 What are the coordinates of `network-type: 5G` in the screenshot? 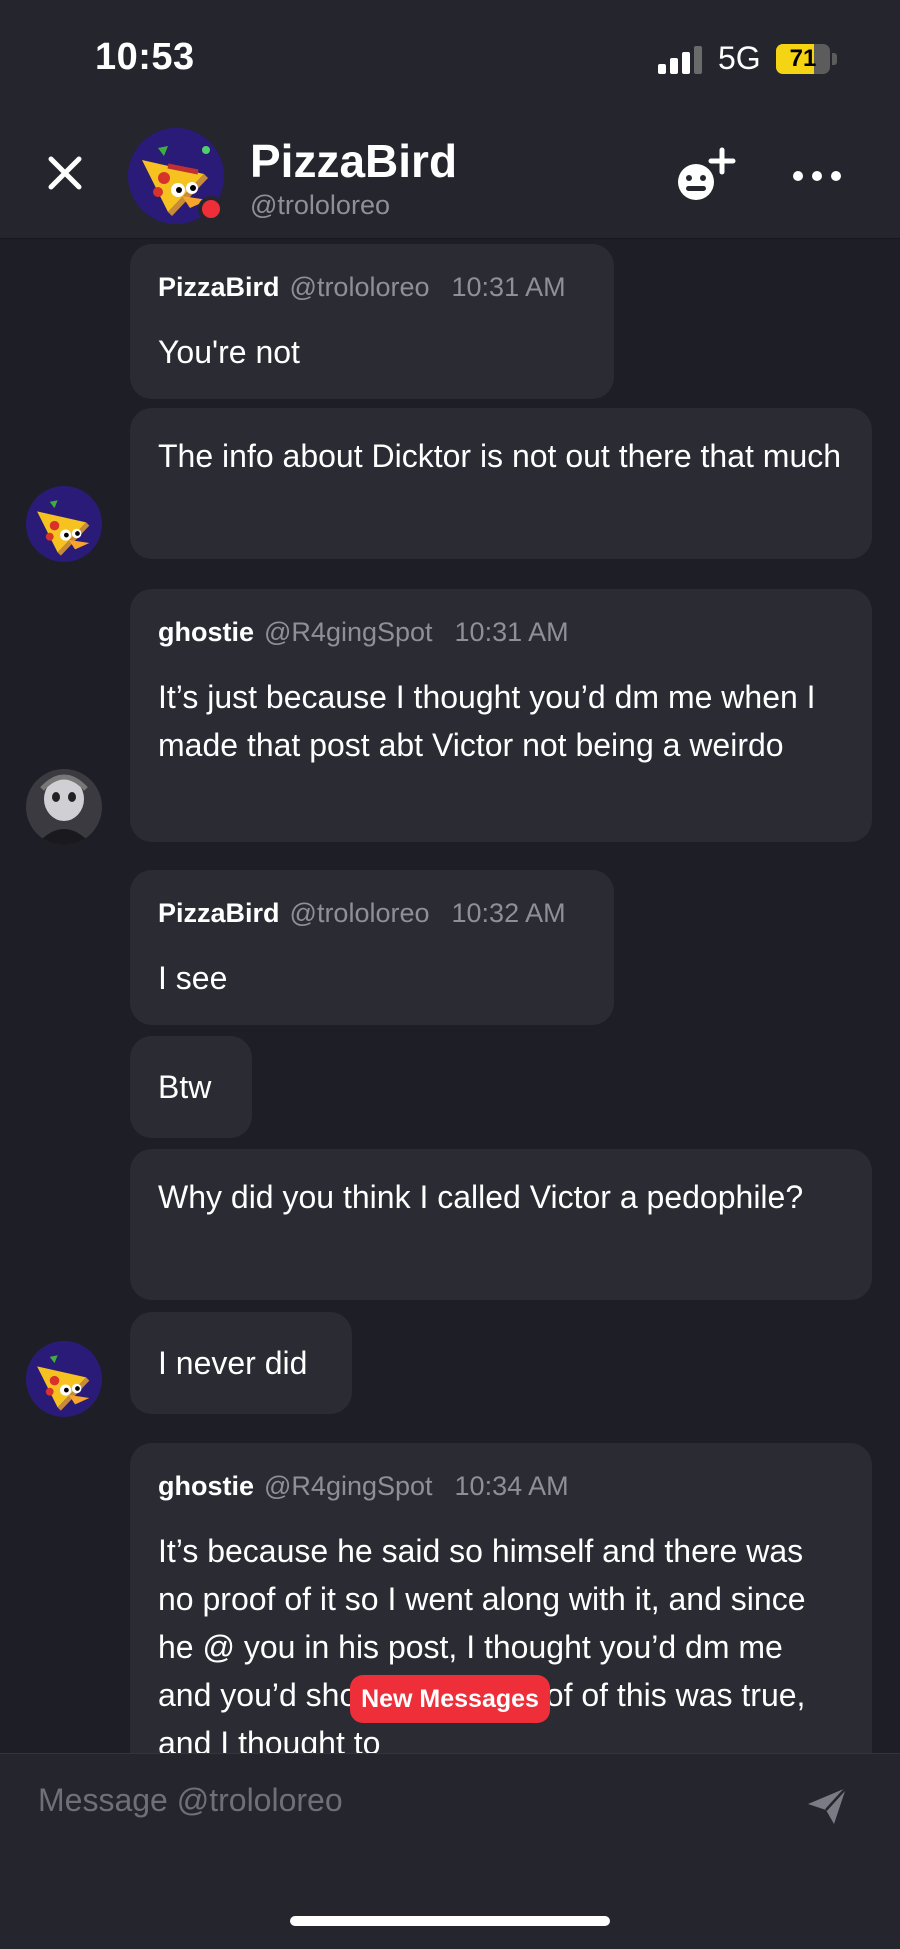 It's located at (739, 58).